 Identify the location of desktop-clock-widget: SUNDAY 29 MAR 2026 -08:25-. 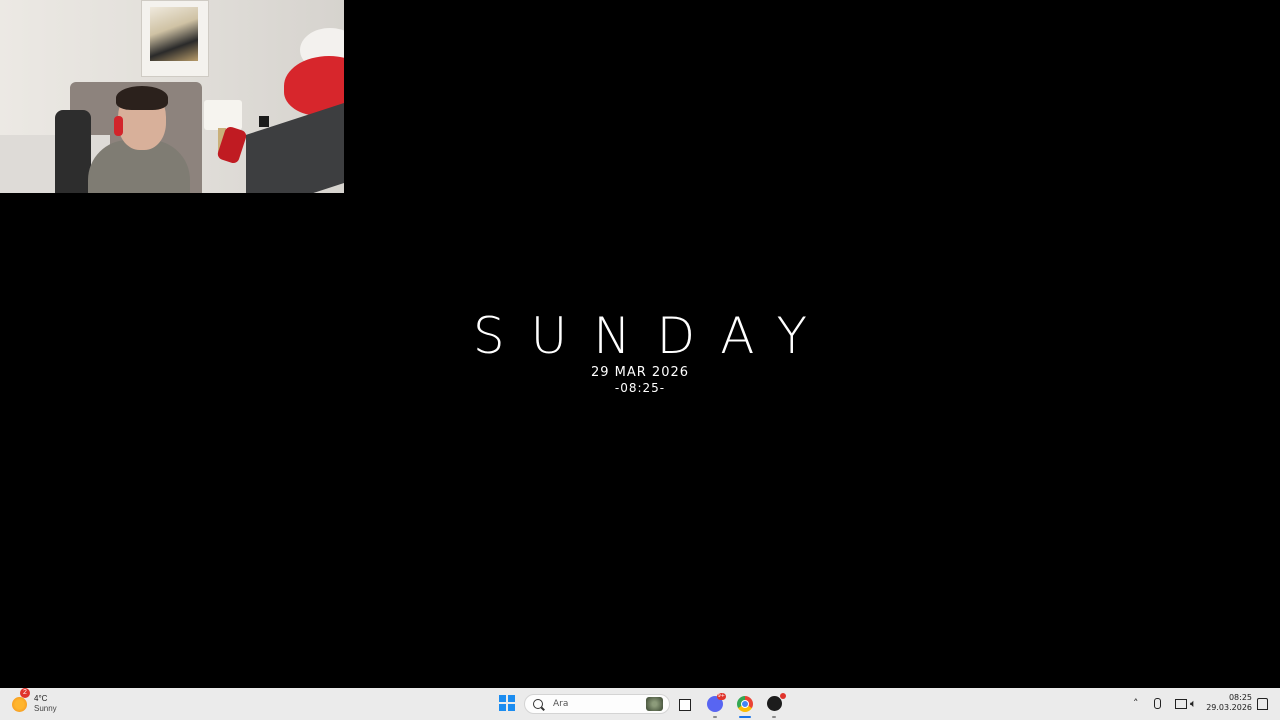
(640, 351).